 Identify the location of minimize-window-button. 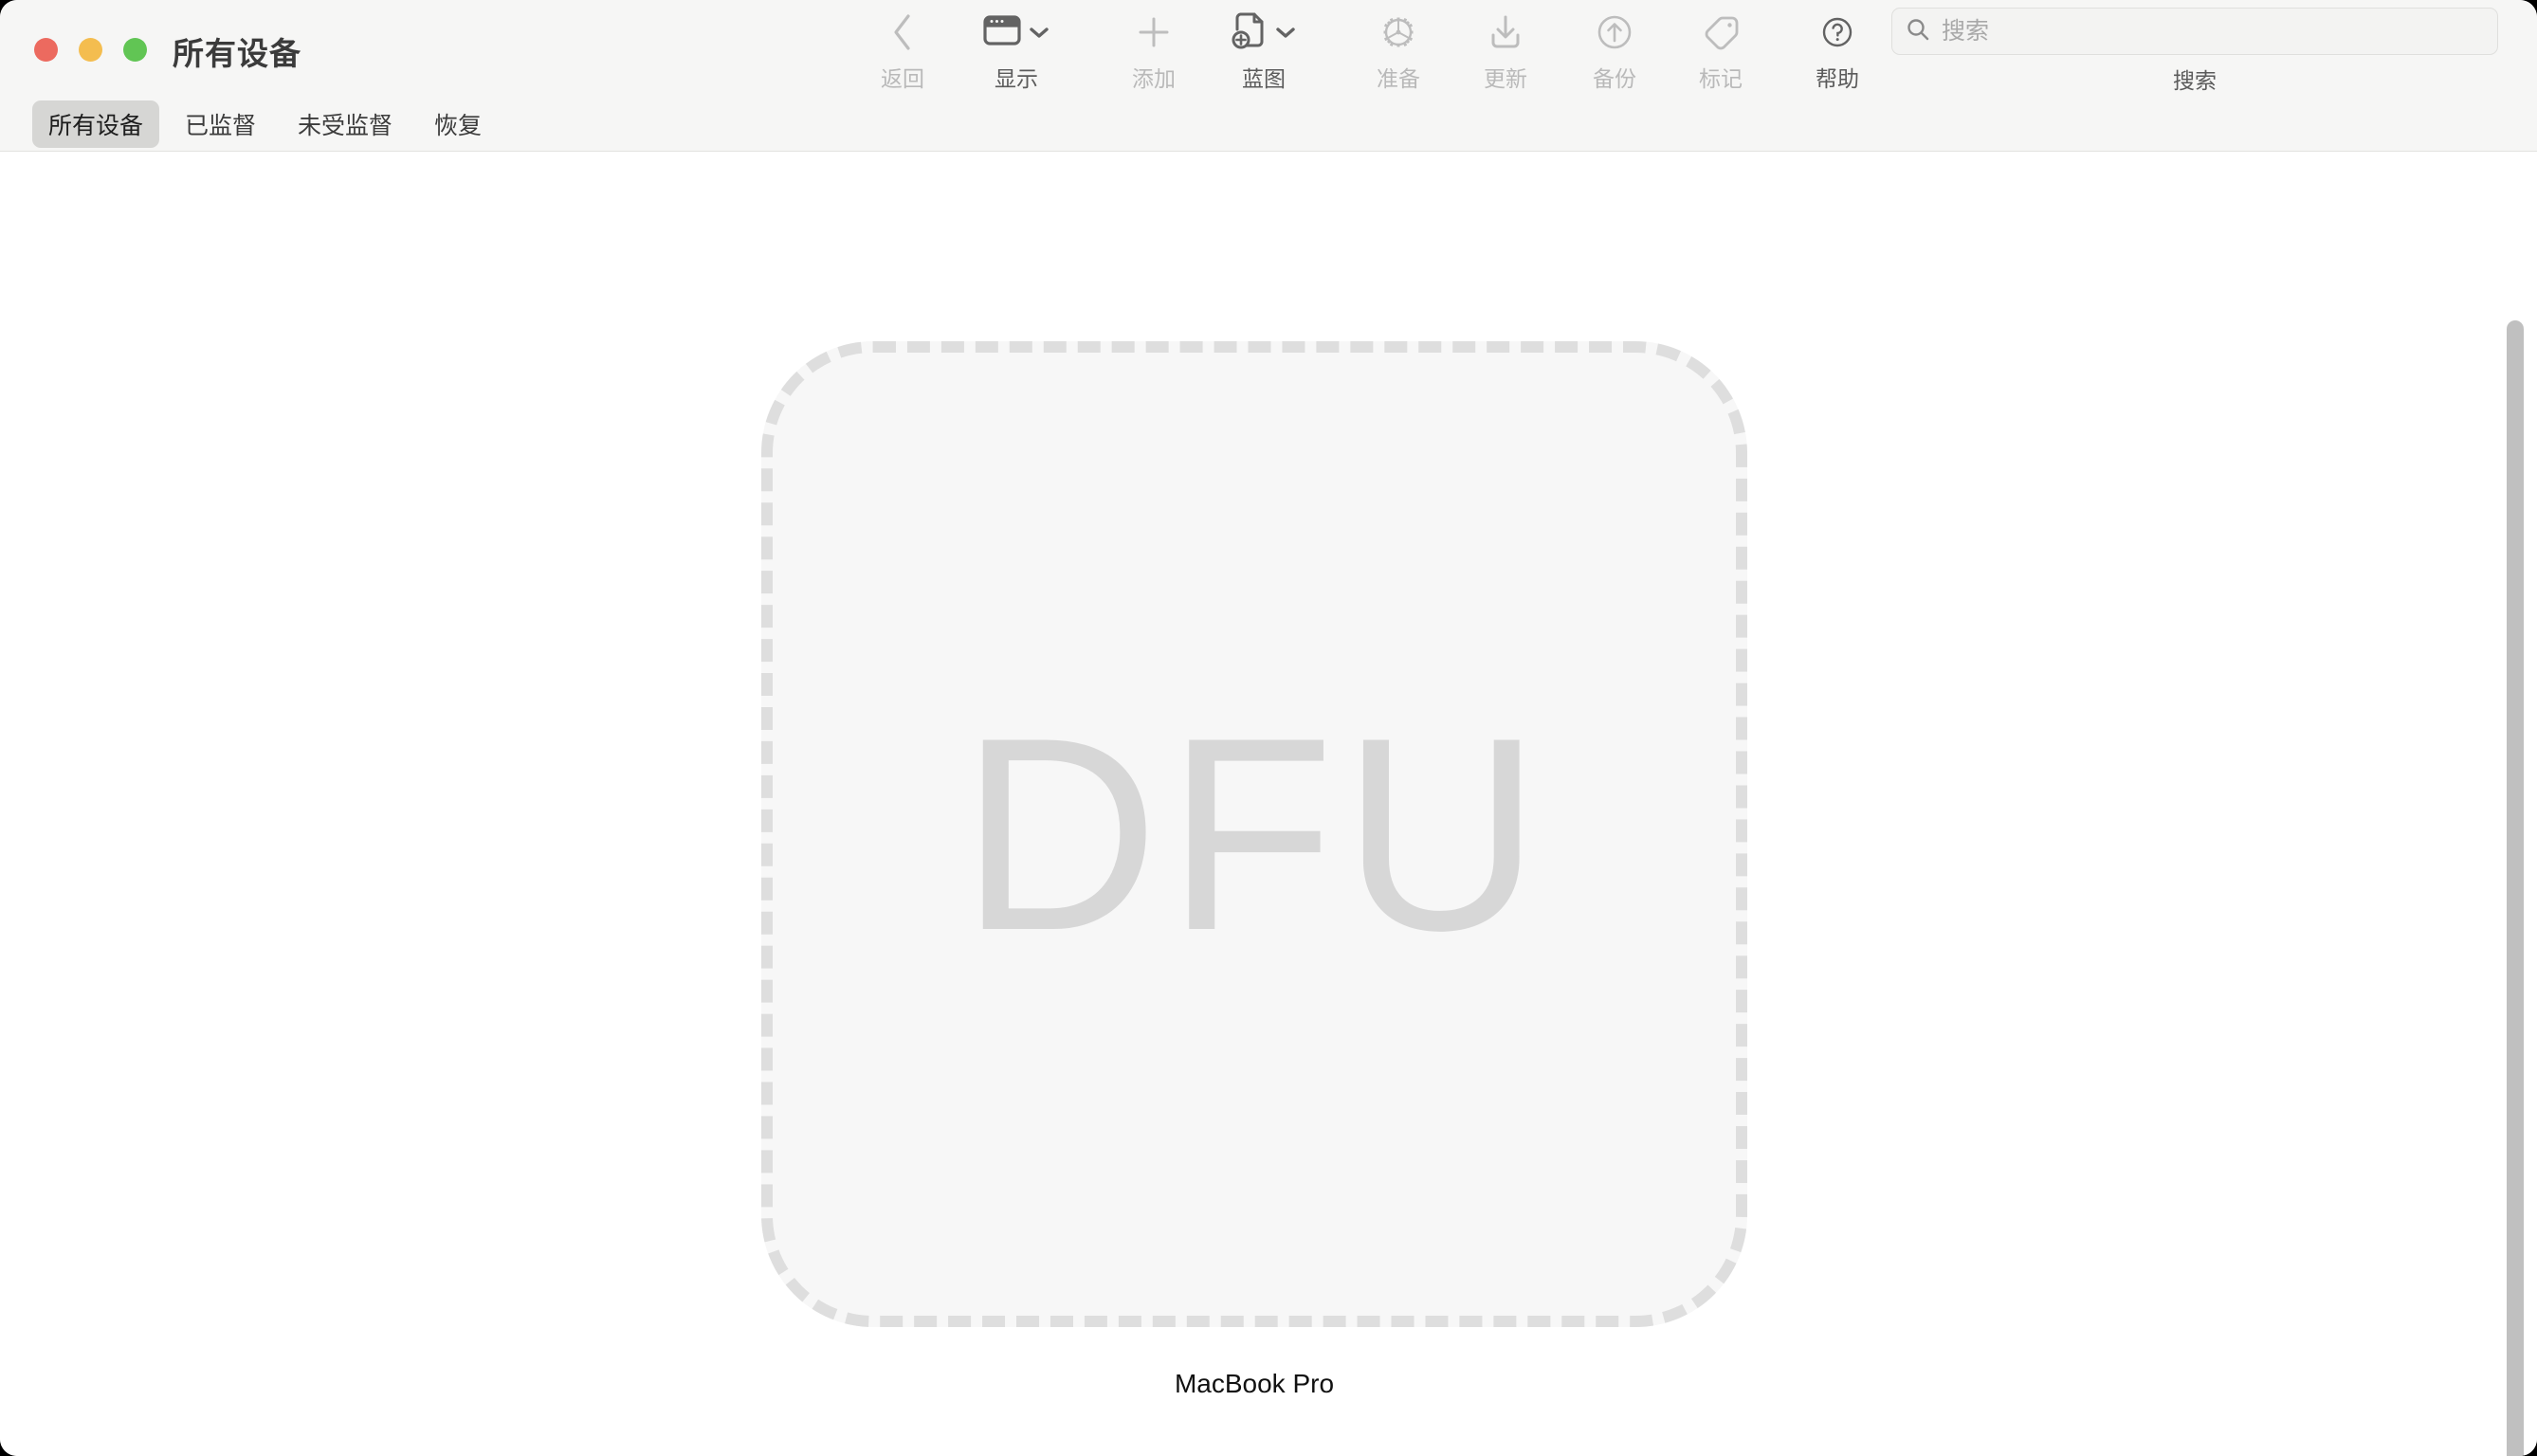
(91, 50).